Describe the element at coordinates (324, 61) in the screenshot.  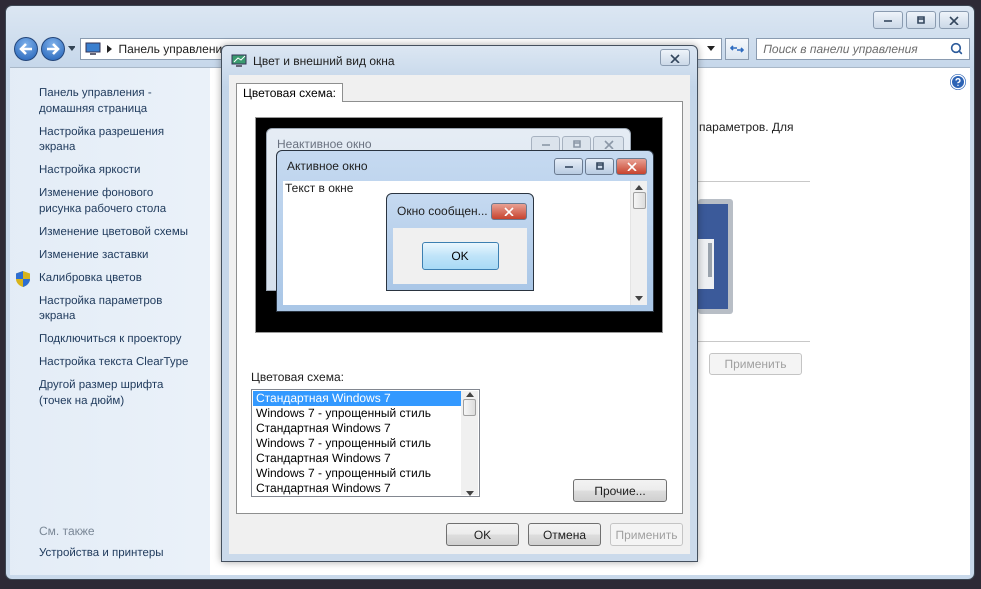
I see `dialog-title: Цвет и внешний вид окна` at that location.